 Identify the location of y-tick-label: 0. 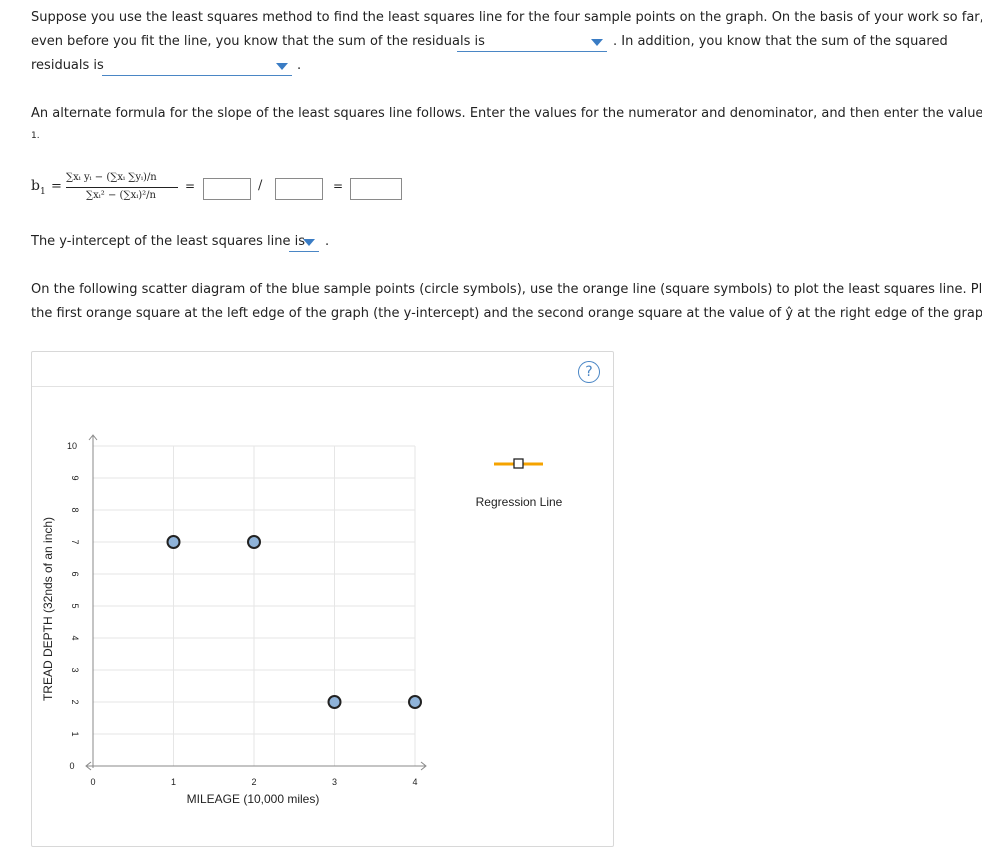
(71, 766).